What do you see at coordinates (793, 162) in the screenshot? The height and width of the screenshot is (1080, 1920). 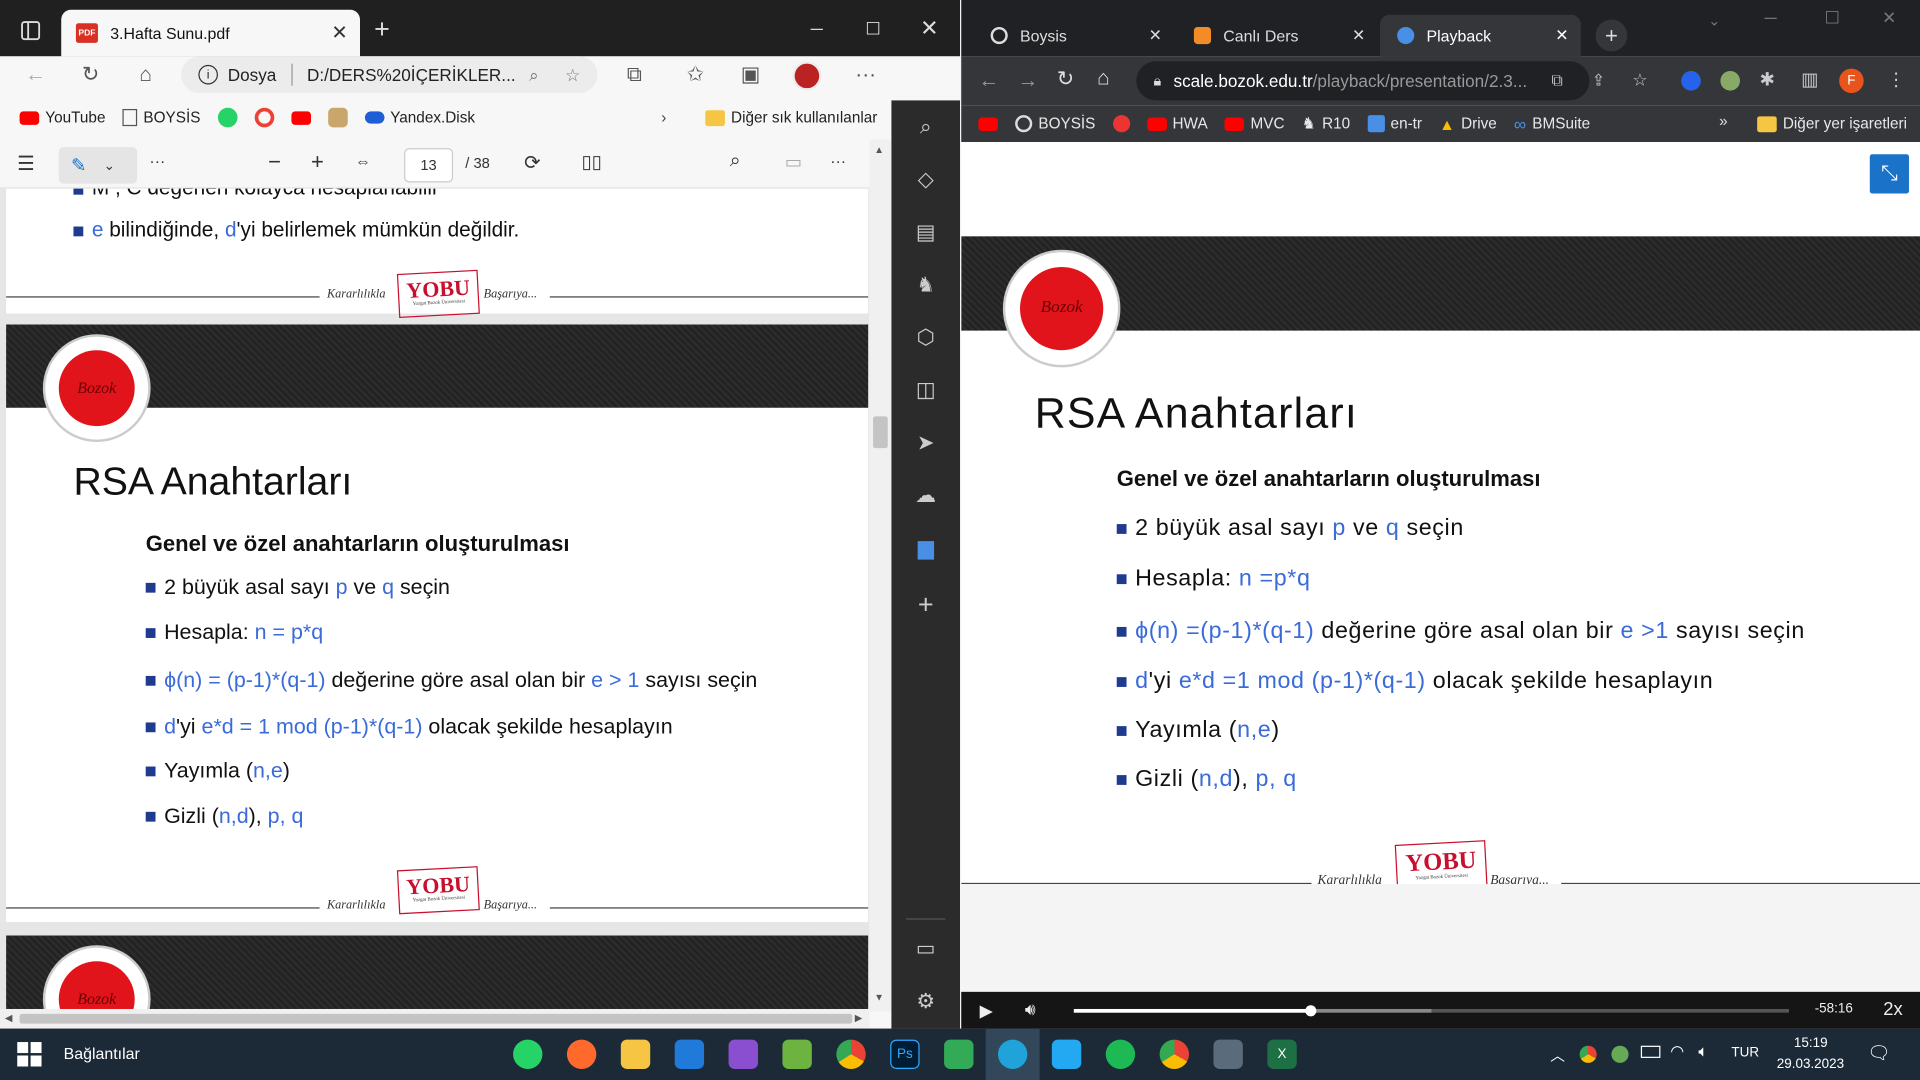 I see `save-icon: ▭` at bounding box center [793, 162].